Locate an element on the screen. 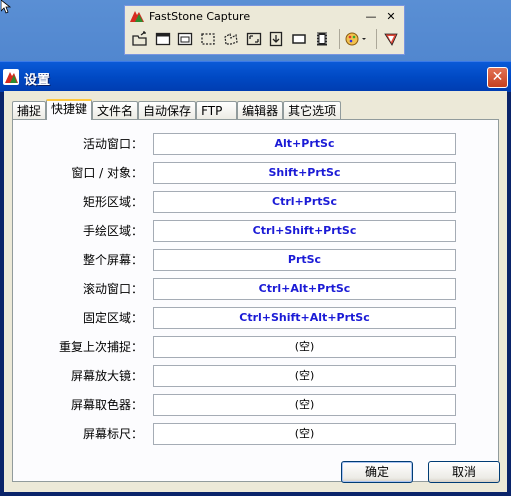  hotkey-row: 重复上次捕捉： (空) is located at coordinates (255, 347).